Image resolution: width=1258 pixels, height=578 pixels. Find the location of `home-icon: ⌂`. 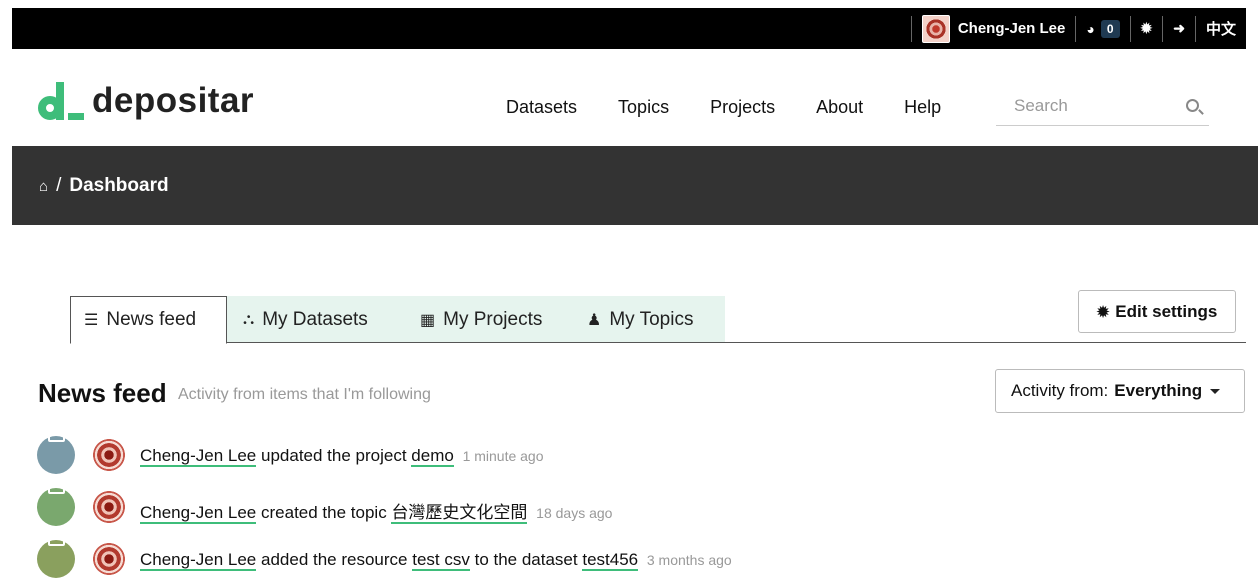

home-icon: ⌂ is located at coordinates (43, 186).